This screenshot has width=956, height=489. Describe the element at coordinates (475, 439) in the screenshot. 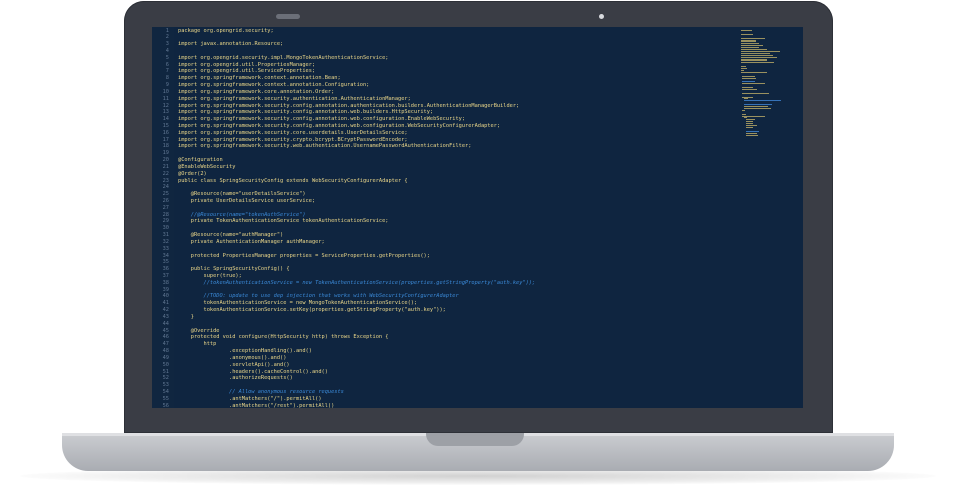

I see `lid-opening-notch` at that location.